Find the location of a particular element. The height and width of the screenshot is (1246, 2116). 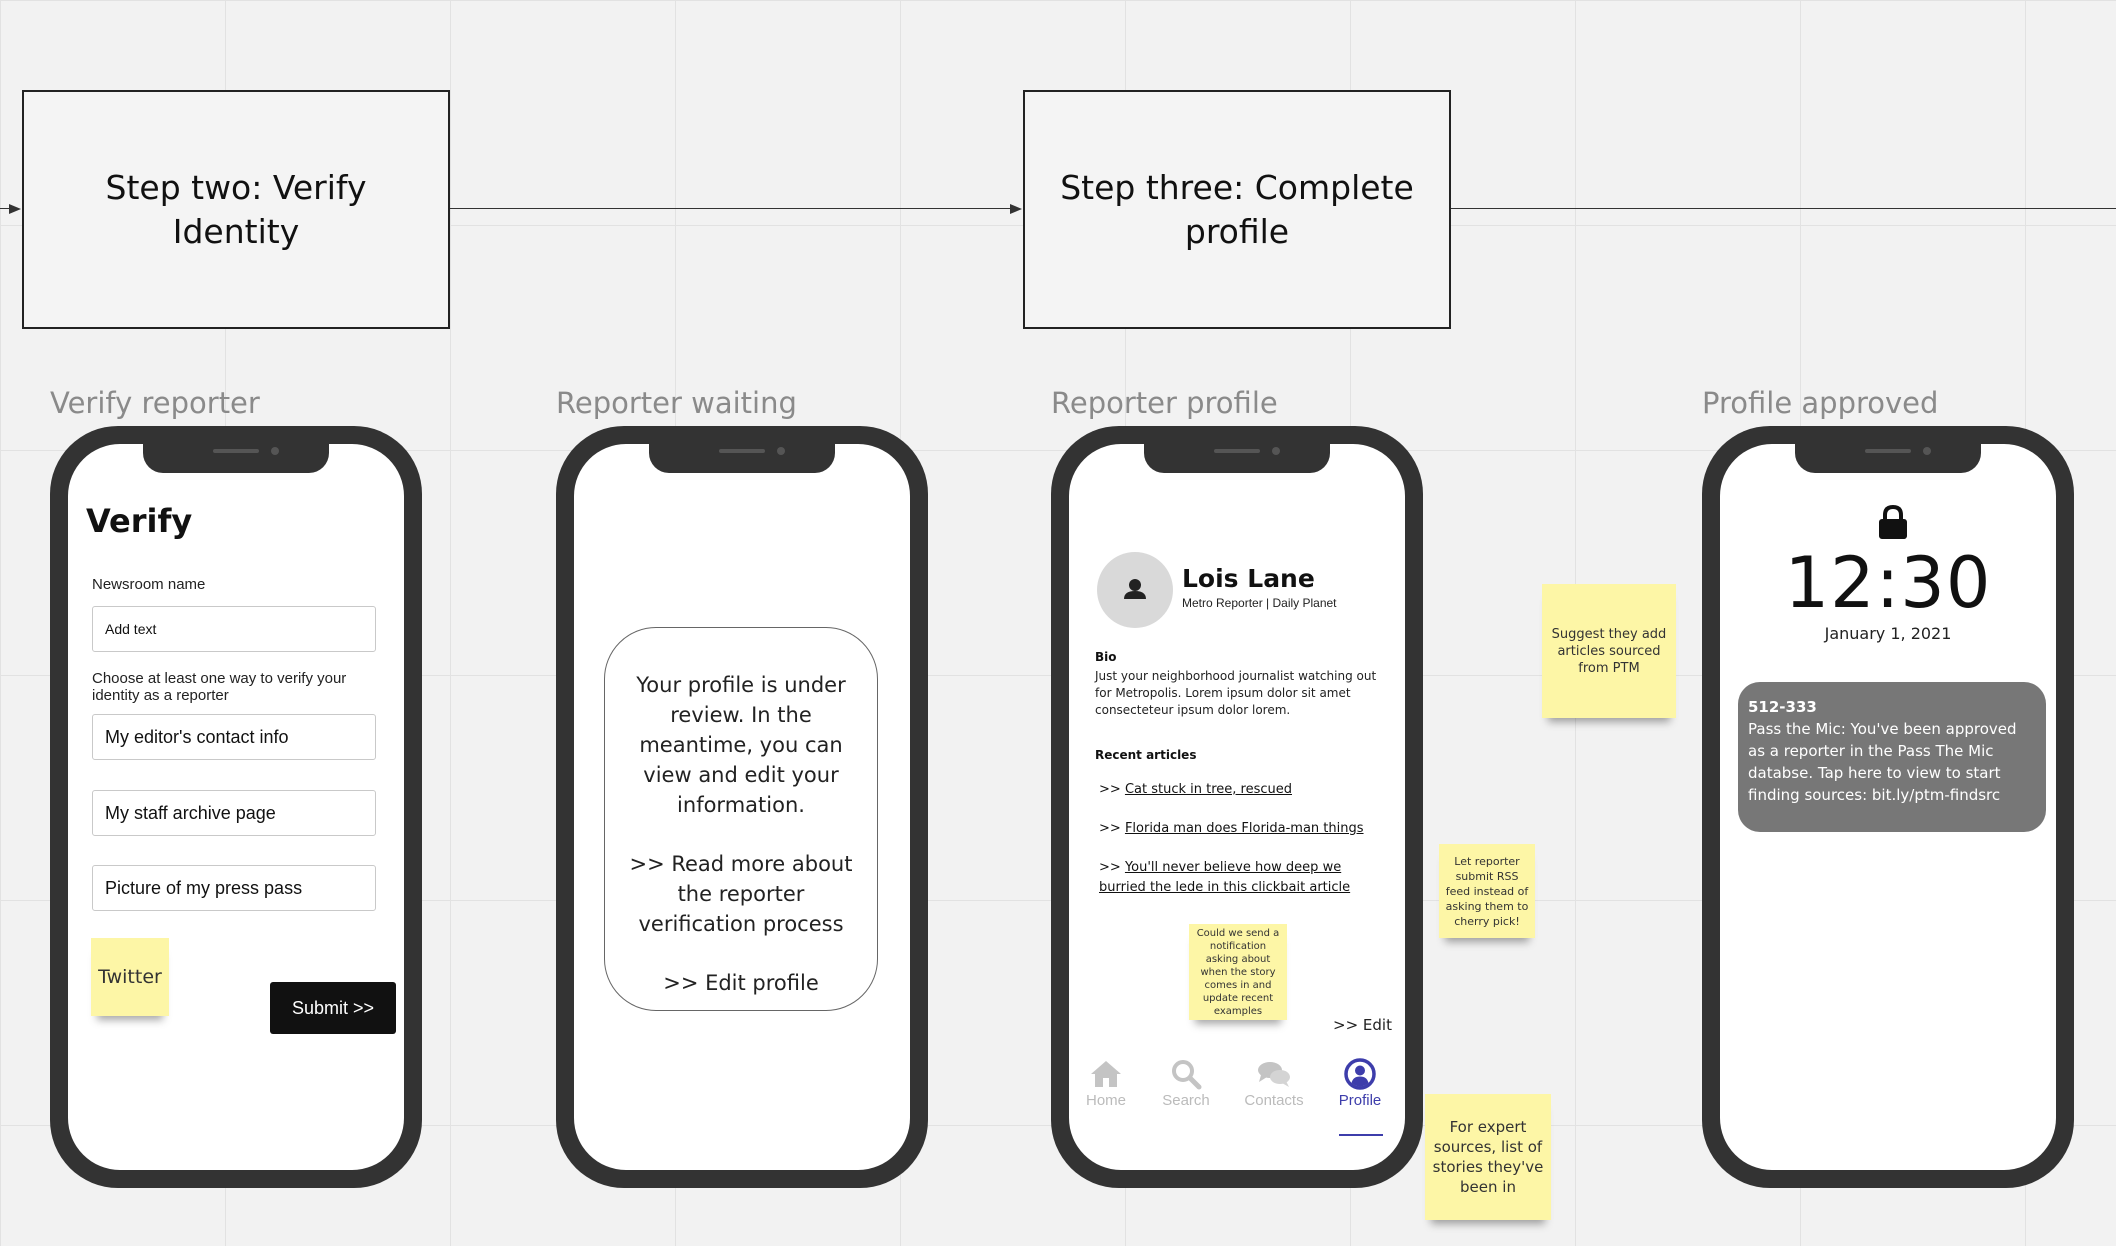

newsroom-input: Add text is located at coordinates (234, 629).